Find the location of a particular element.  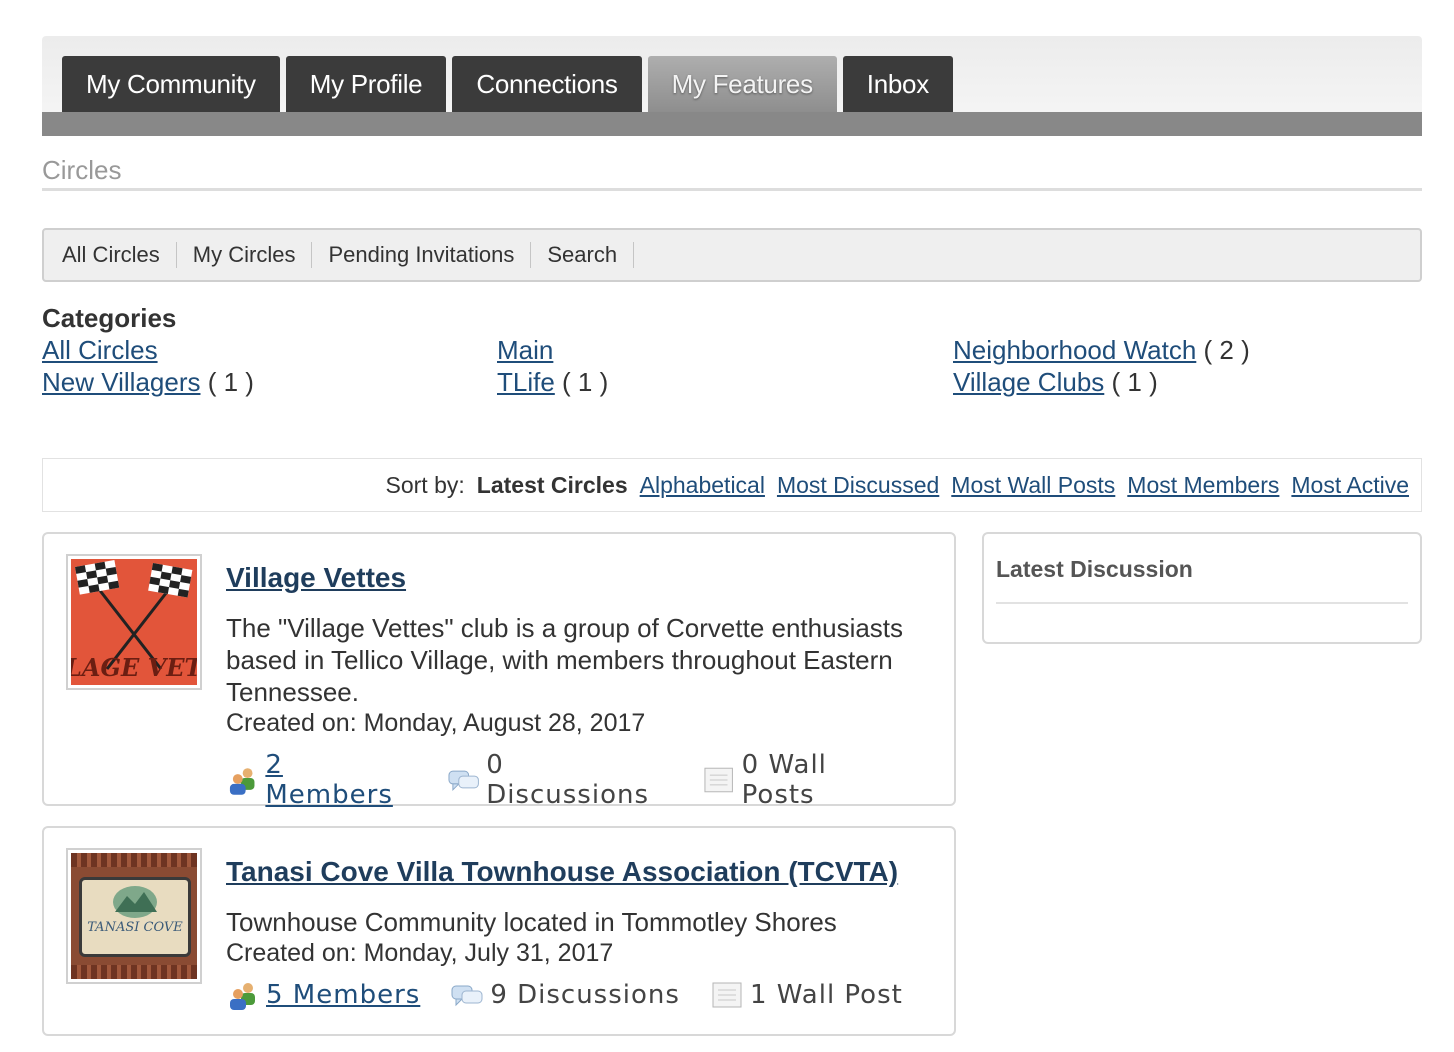

wall-posts-stat: 0 Wall Posts is located at coordinates (804, 780).